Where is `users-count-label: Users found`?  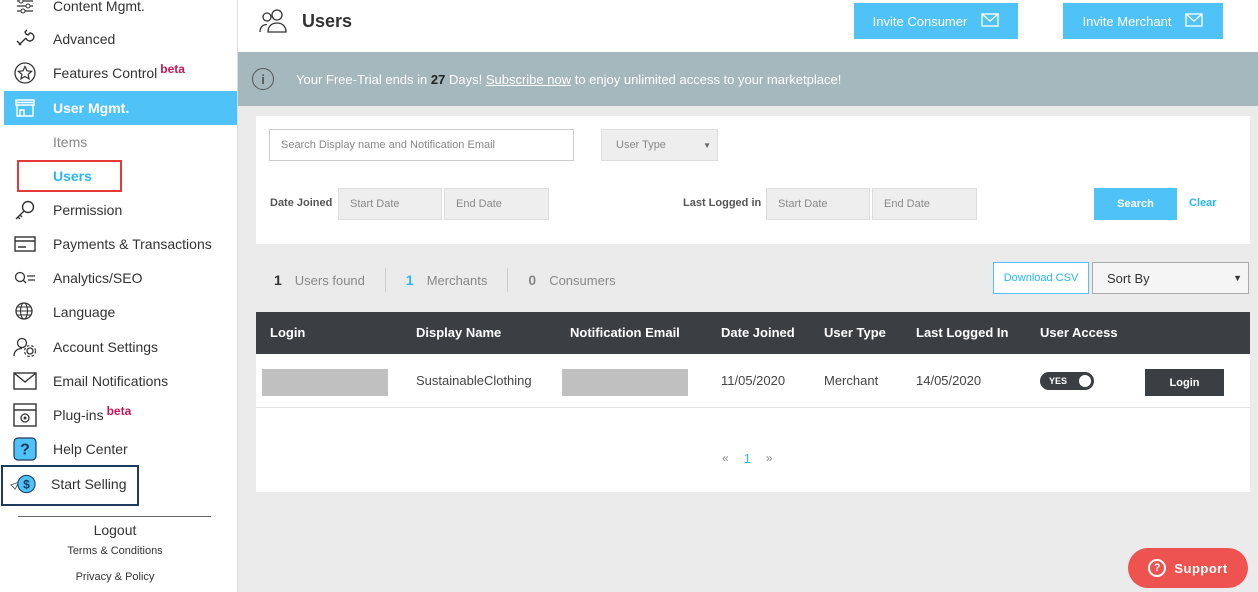
users-count-label: Users found is located at coordinates (329, 280).